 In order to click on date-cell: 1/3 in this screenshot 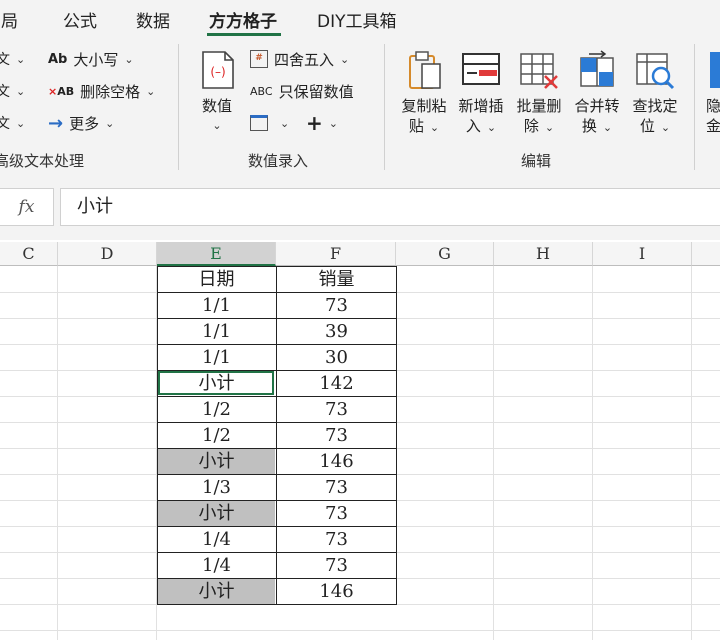, I will do `click(216, 488)`.